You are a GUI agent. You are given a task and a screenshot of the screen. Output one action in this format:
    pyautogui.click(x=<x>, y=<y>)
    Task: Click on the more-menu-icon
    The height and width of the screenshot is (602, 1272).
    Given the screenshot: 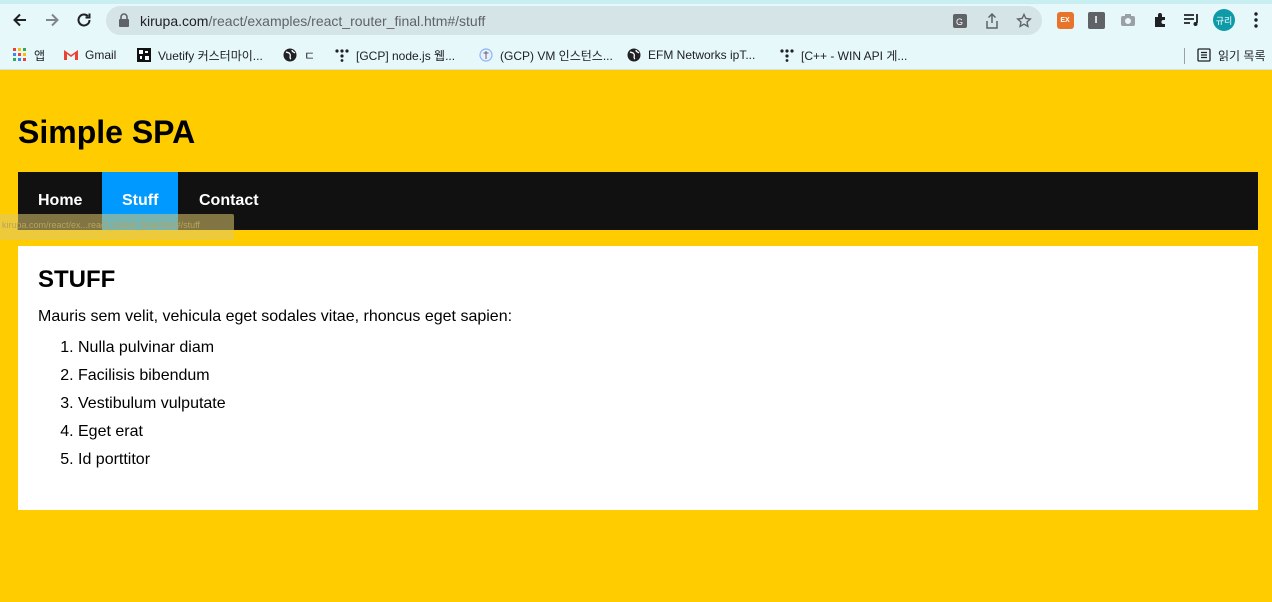 What is the action you would take?
    pyautogui.click(x=1256, y=20)
    